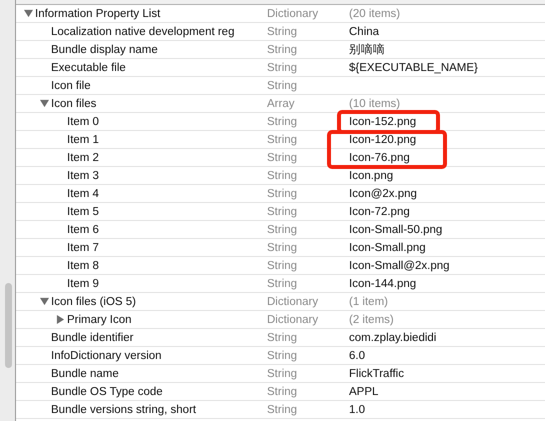 The height and width of the screenshot is (421, 545). I want to click on type-cell: Array, so click(280, 104).